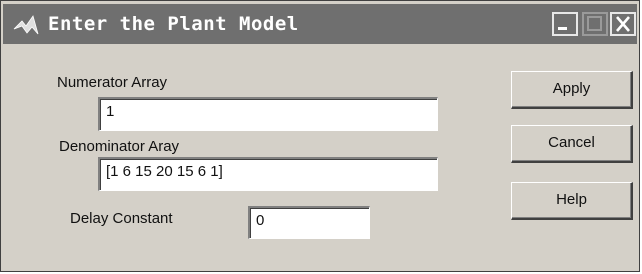  Describe the element at coordinates (562, 28) in the screenshot. I see `minimize-icon` at that location.